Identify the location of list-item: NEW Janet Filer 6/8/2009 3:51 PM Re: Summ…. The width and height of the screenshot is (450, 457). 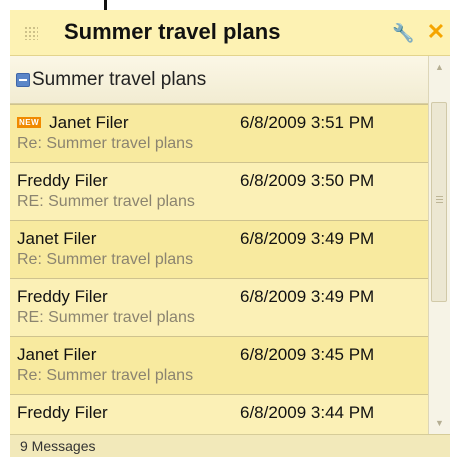
(219, 133).